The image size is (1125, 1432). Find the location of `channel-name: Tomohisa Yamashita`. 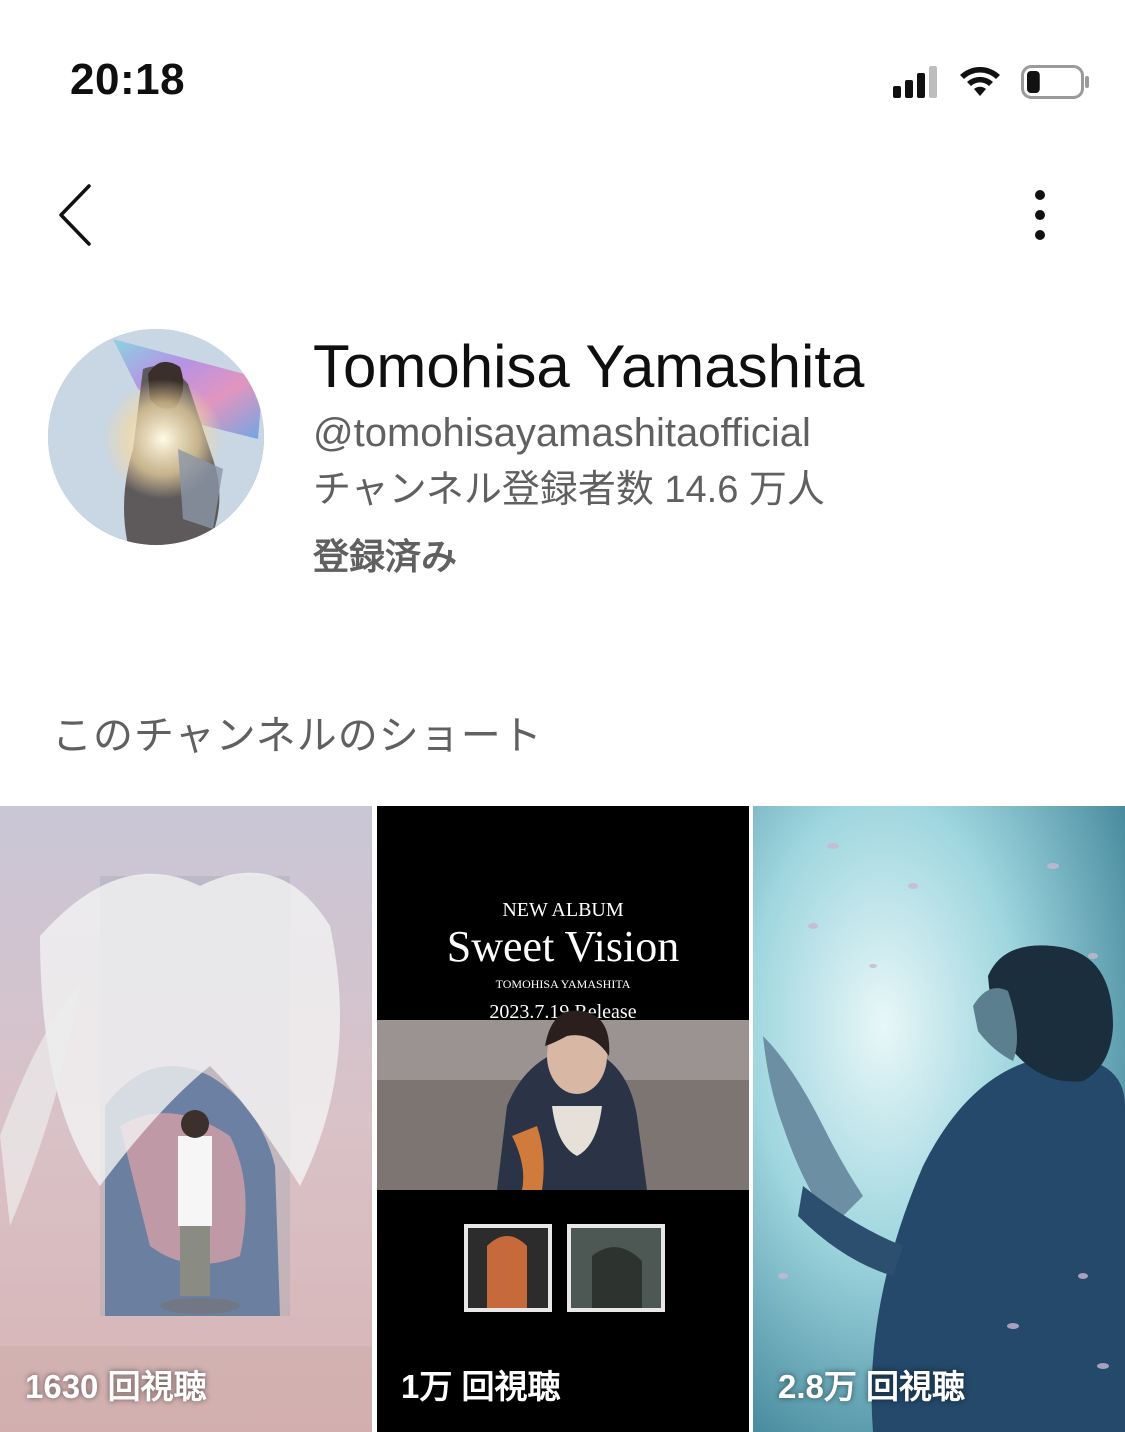

channel-name: Tomohisa Yamashita is located at coordinates (589, 366).